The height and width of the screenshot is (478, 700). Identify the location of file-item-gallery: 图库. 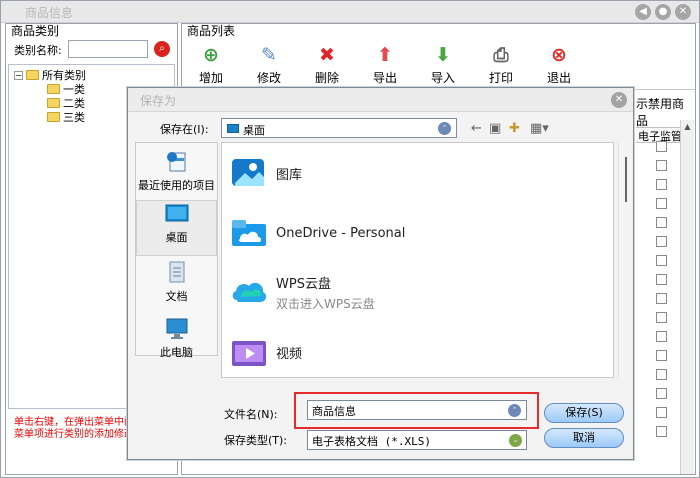
(266, 173).